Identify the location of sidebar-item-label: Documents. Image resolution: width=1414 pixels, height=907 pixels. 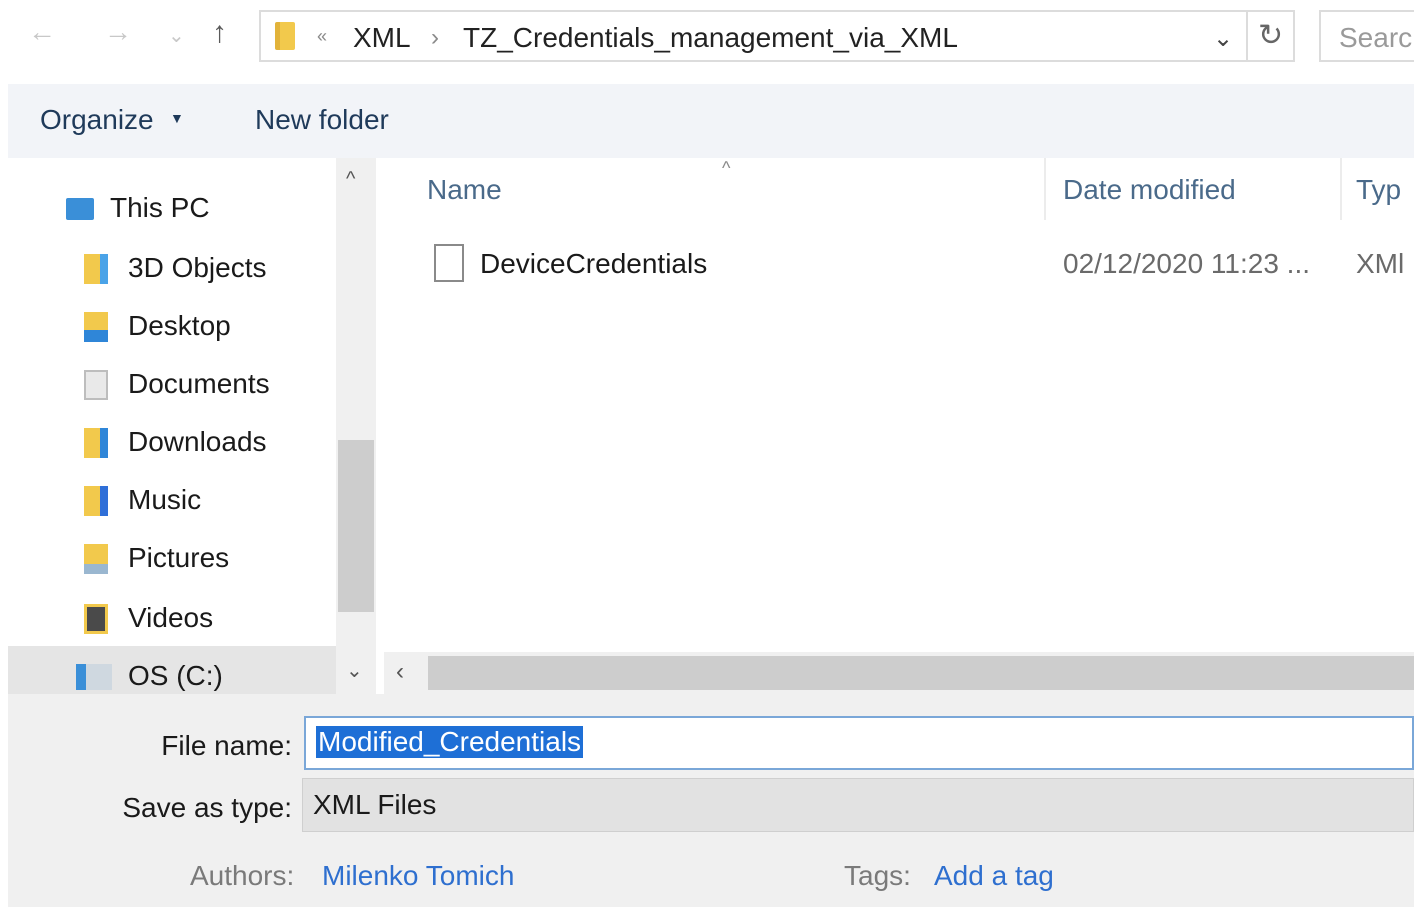
(199, 383).